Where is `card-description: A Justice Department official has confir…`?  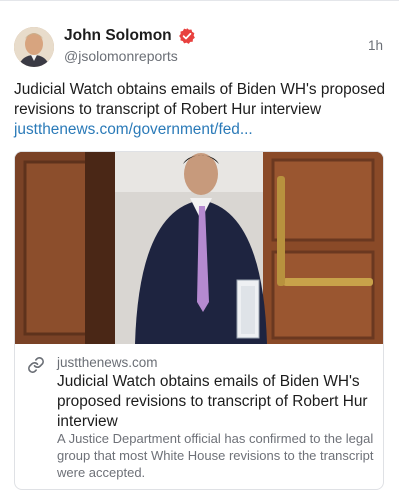 card-description: A Justice Department official has confir… is located at coordinates (215, 455).